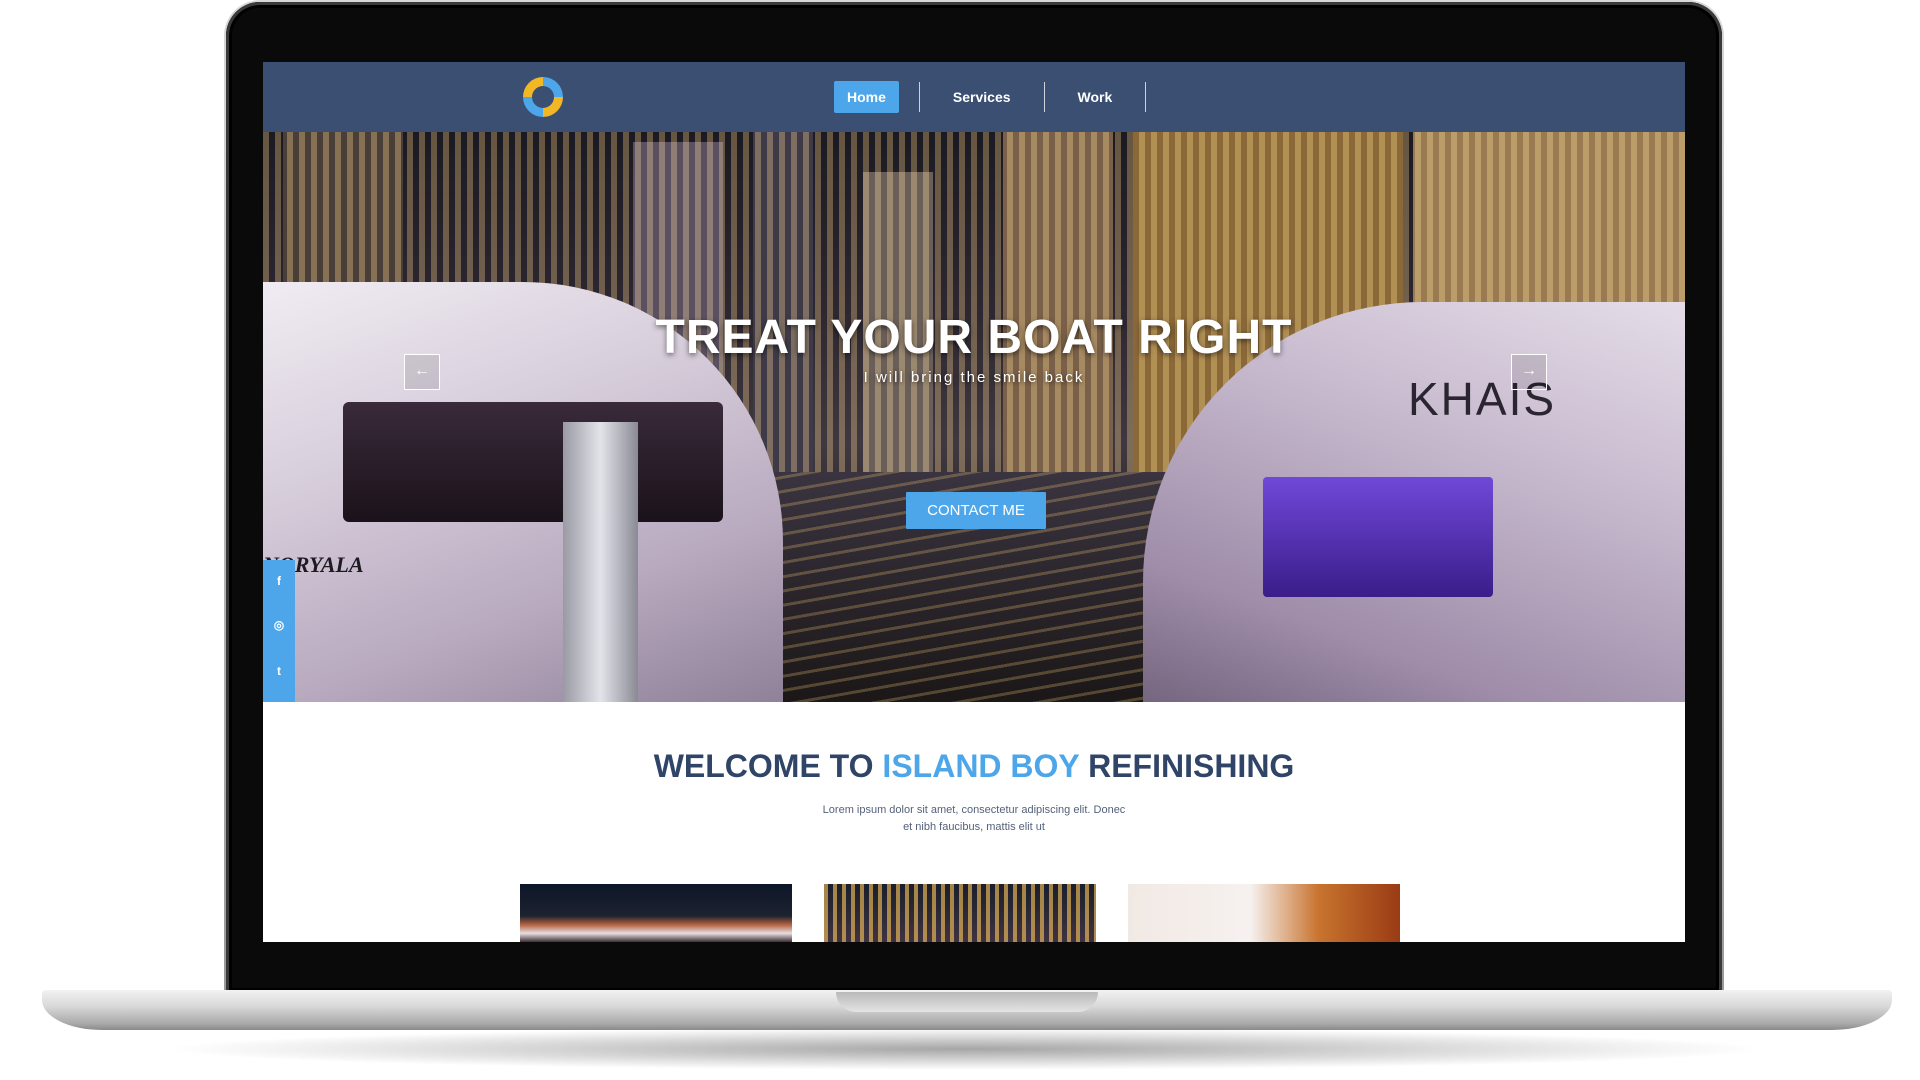  I want to click on arrow-right-icon: →, so click(1529, 370).